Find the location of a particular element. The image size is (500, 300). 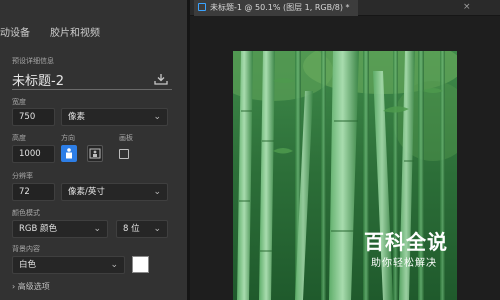

portrait-orientation-button is located at coordinates (69, 153).